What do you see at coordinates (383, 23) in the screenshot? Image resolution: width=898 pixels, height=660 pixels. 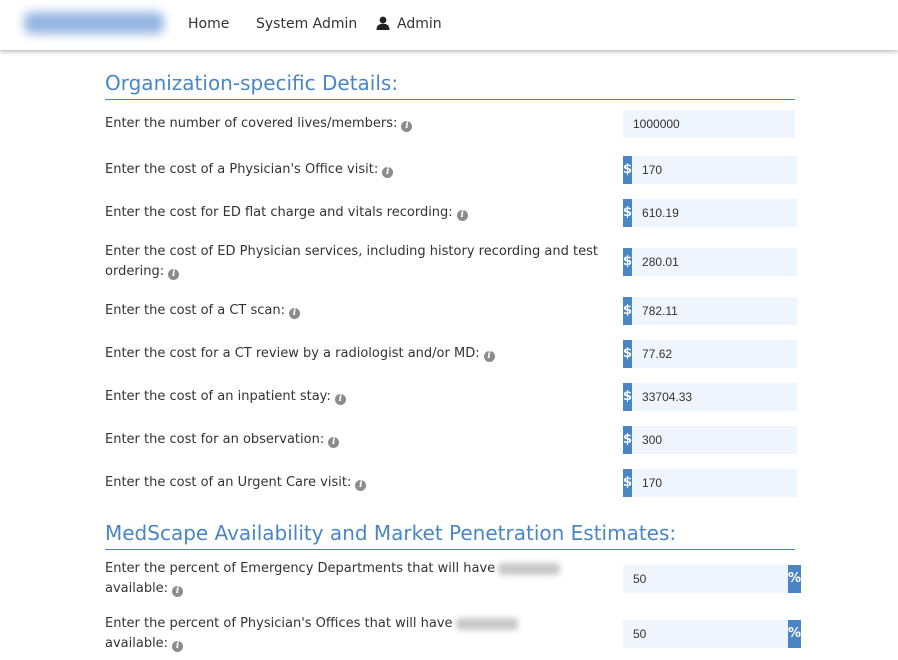 I see `user-icon` at bounding box center [383, 23].